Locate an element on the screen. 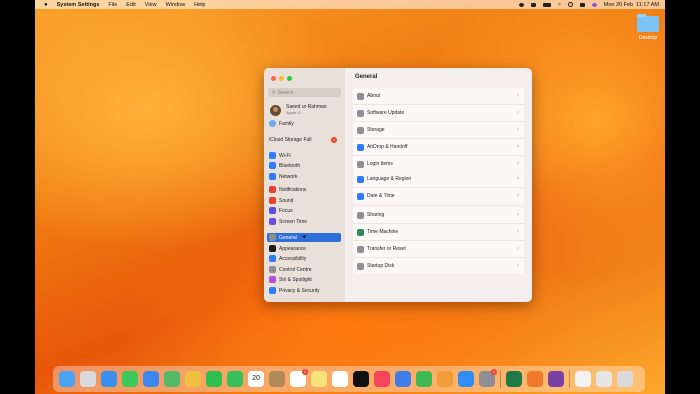 This screenshot has height=394, width=700. sidebar-item-label: Bluetooth is located at coordinates (290, 165).